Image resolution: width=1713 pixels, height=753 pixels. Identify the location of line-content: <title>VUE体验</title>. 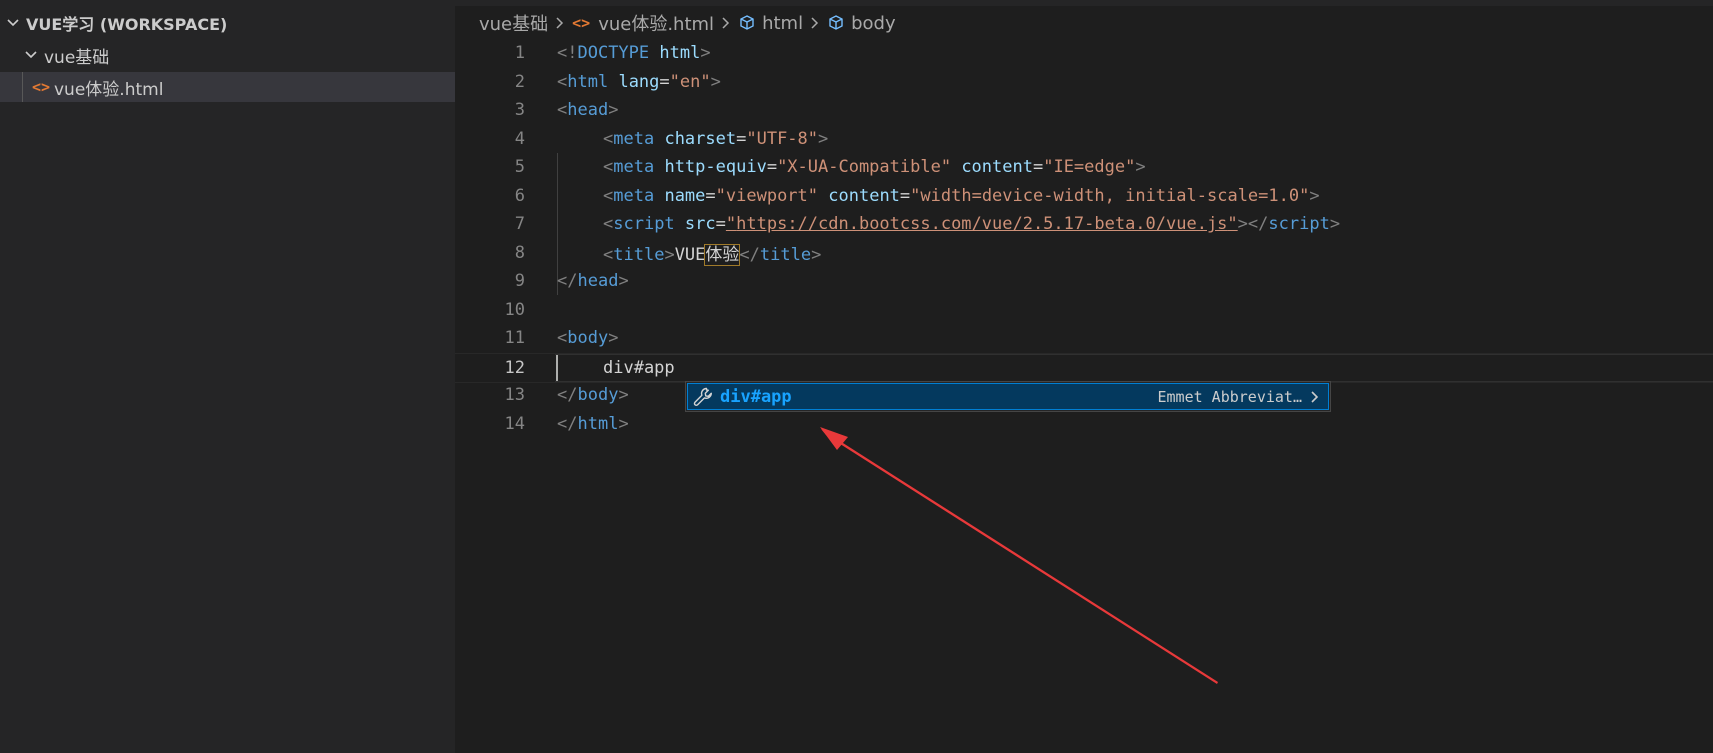
(712, 255).